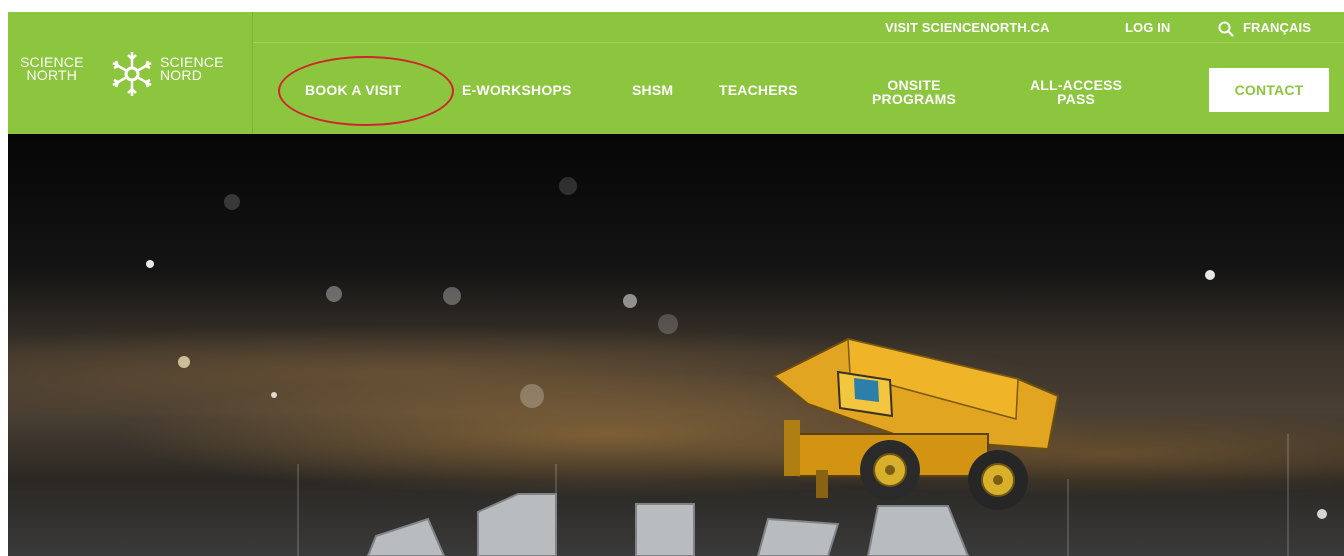  I want to click on logo-link: SCIENCE NORTH SCIENCE NORD, so click(130, 73).